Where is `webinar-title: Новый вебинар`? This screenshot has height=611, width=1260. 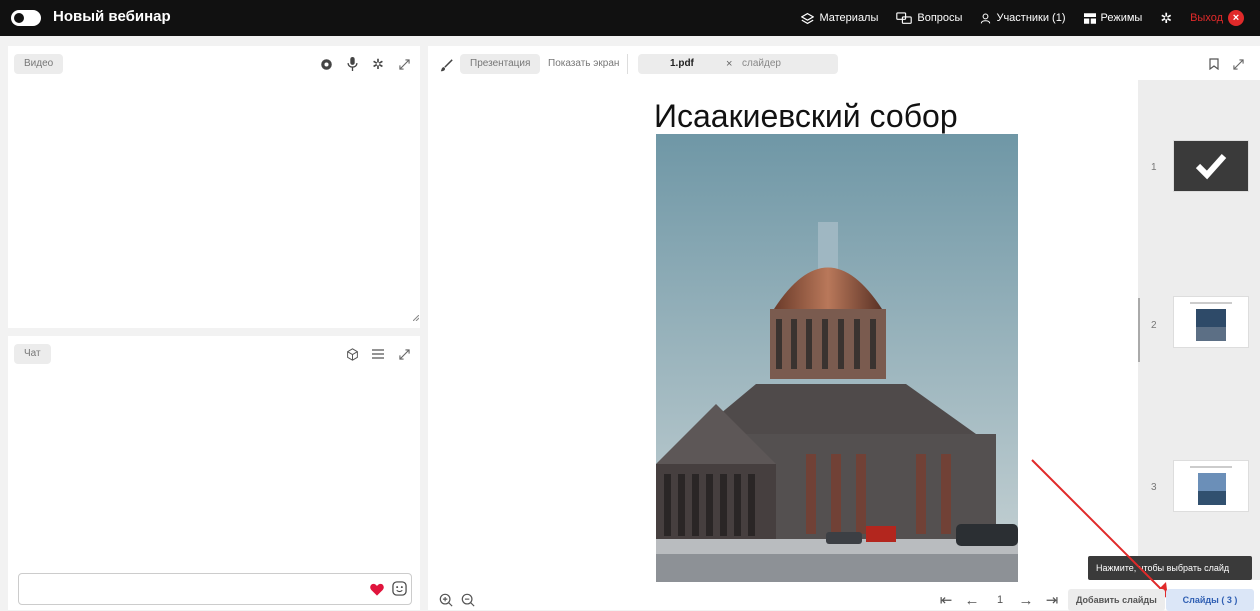
webinar-title: Новый вебинар is located at coordinates (112, 16).